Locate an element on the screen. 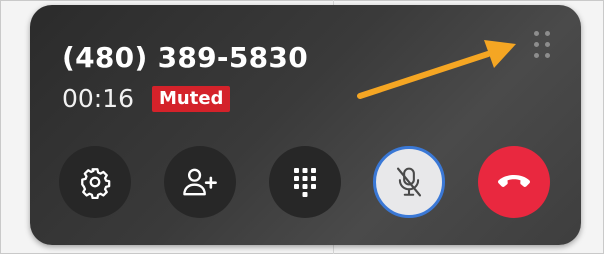 The image size is (604, 254). muted-badge: Muted is located at coordinates (191, 99).